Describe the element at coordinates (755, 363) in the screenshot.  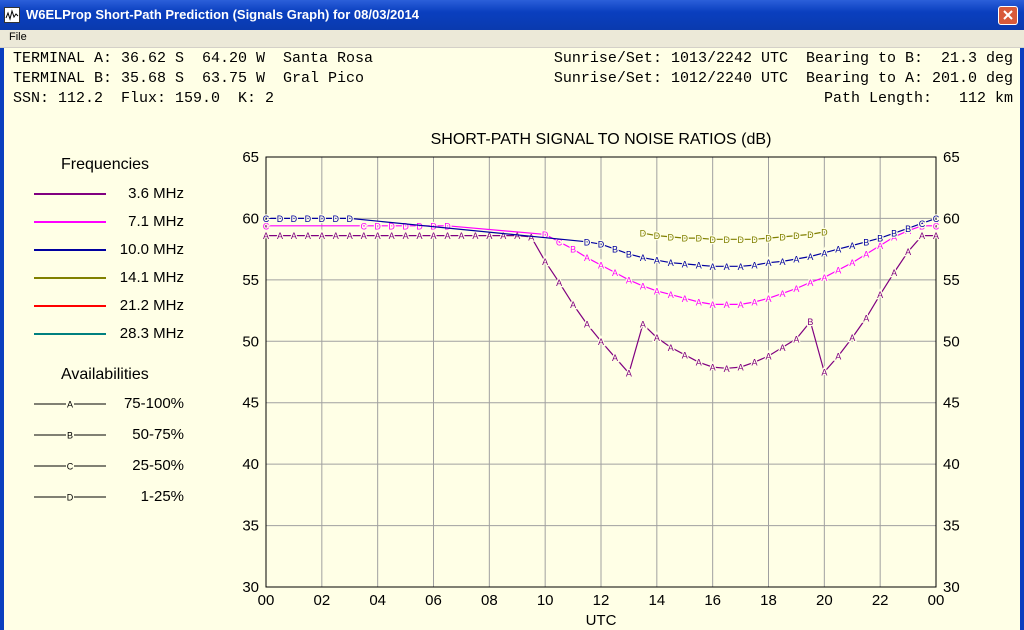
I see `point-marker-3-6-mhz-35: A` at that location.